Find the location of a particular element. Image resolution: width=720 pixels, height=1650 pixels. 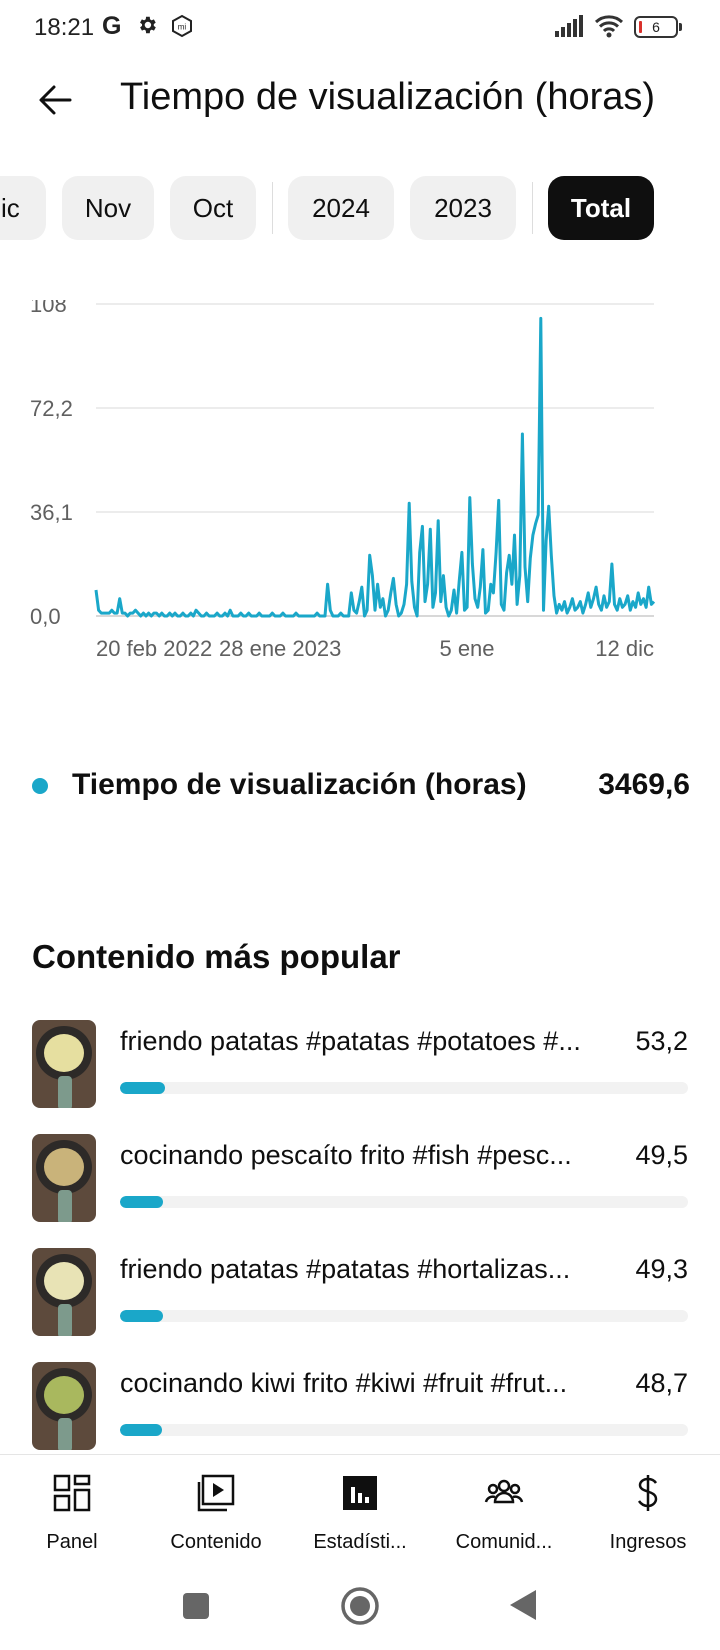

x-tick-label: 20 feb 2022 is located at coordinates (154, 648).